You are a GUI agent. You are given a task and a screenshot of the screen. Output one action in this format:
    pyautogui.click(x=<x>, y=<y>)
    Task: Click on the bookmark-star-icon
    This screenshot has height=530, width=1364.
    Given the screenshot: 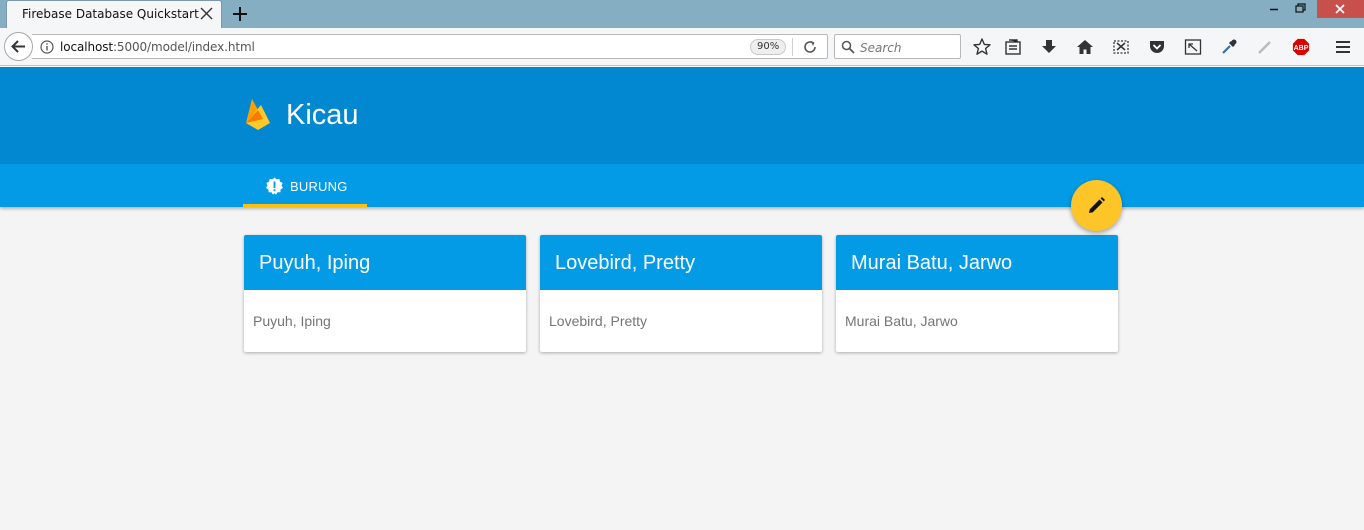 What is the action you would take?
    pyautogui.click(x=982, y=47)
    